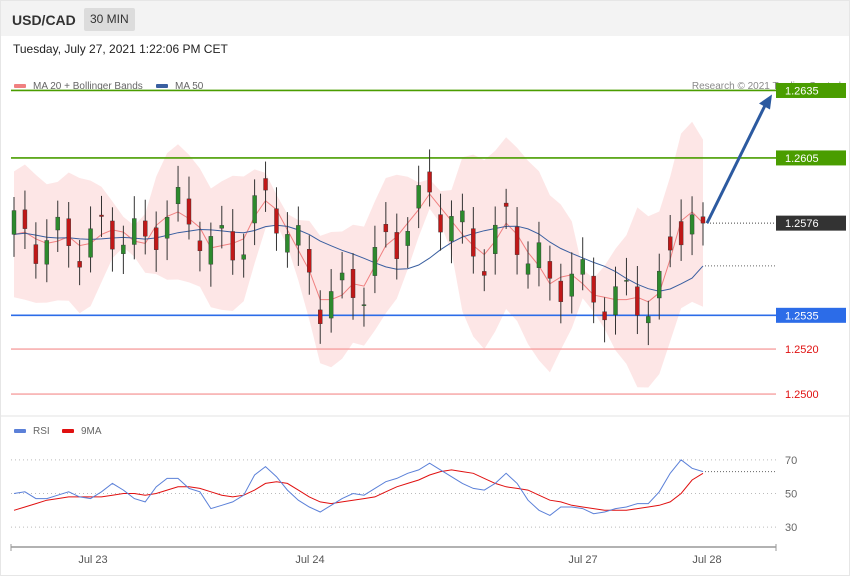 The height and width of the screenshot is (576, 850). What do you see at coordinates (736, 163) in the screenshot?
I see `projection-arrow-line` at bounding box center [736, 163].